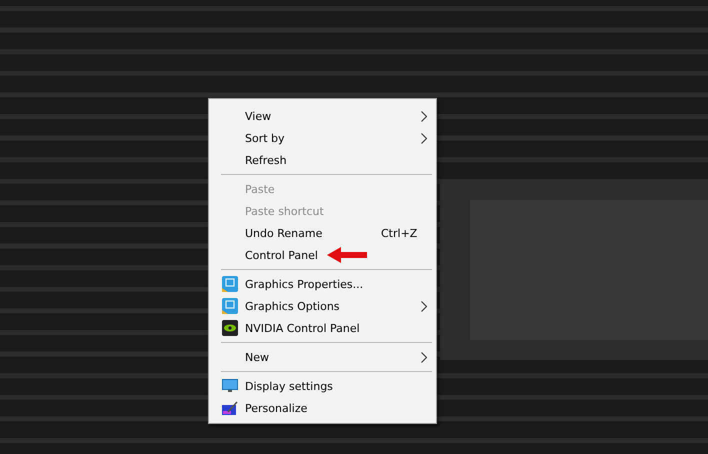 The width and height of the screenshot is (708, 454). Describe the element at coordinates (230, 386) in the screenshot. I see `monitor-icon` at that location.